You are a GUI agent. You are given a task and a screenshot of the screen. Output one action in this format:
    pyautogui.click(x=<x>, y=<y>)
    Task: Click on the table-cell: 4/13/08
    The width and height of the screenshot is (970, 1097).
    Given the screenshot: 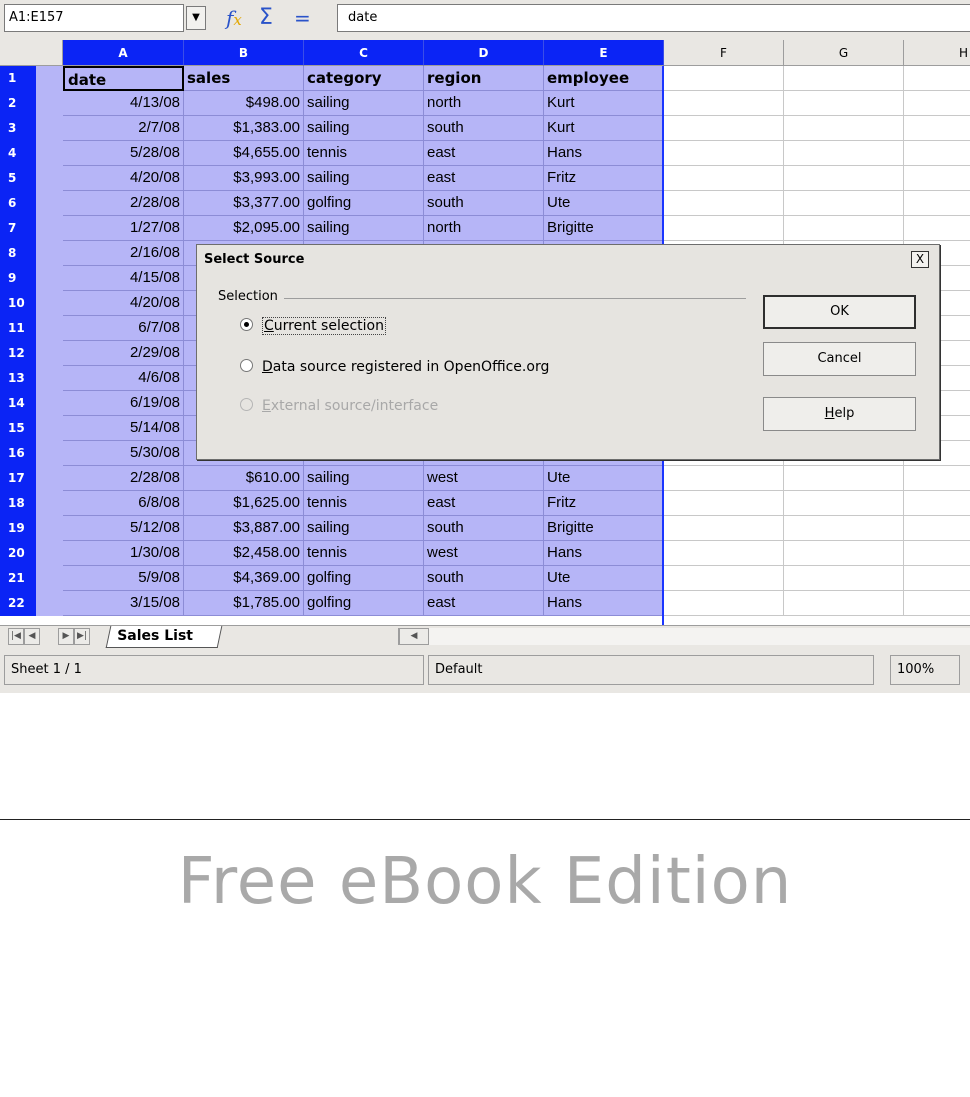 What is the action you would take?
    pyautogui.click(x=123, y=103)
    